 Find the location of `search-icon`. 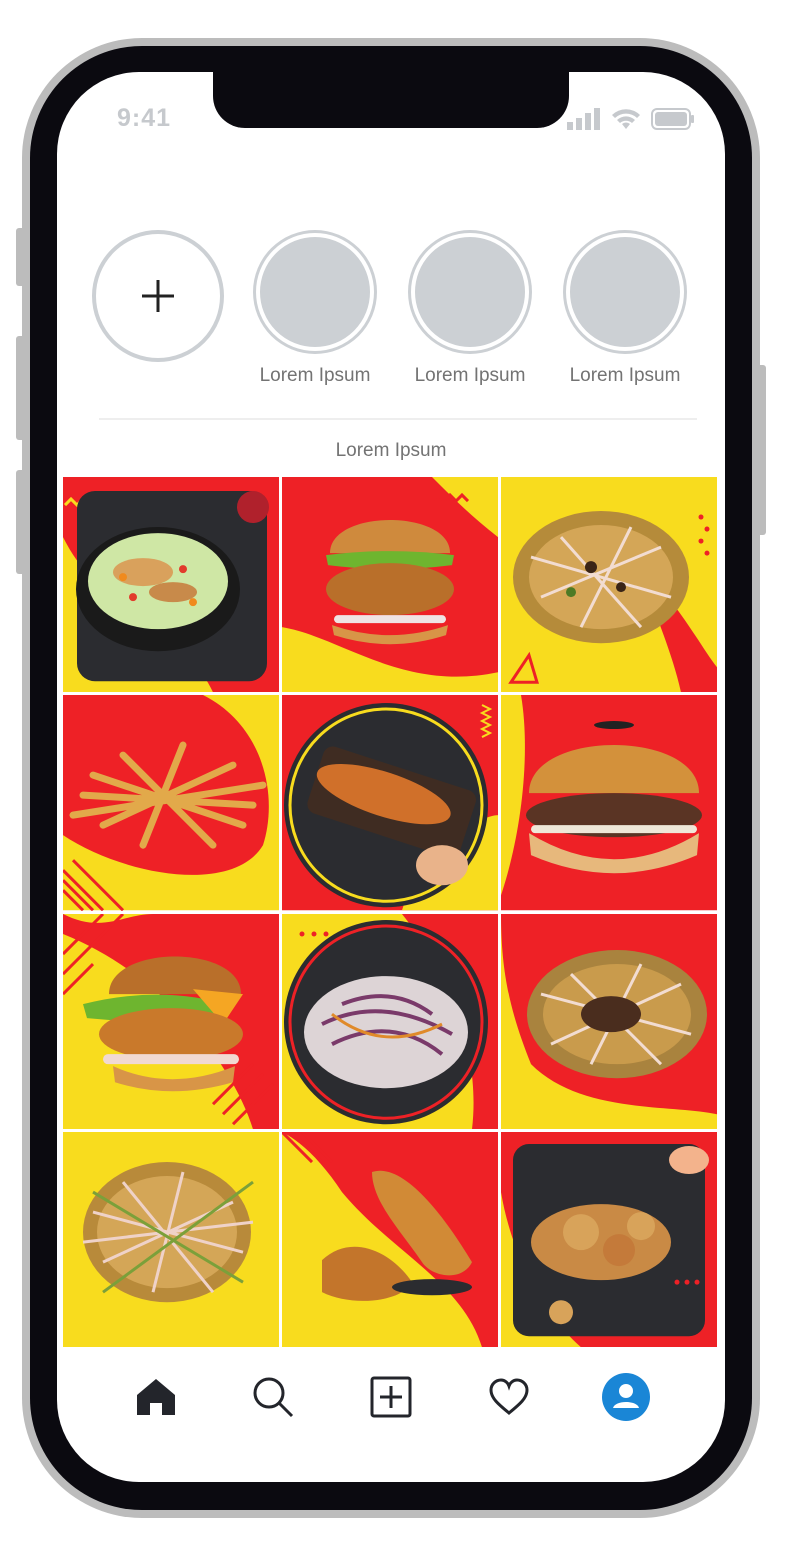

search-icon is located at coordinates (273, 1397).